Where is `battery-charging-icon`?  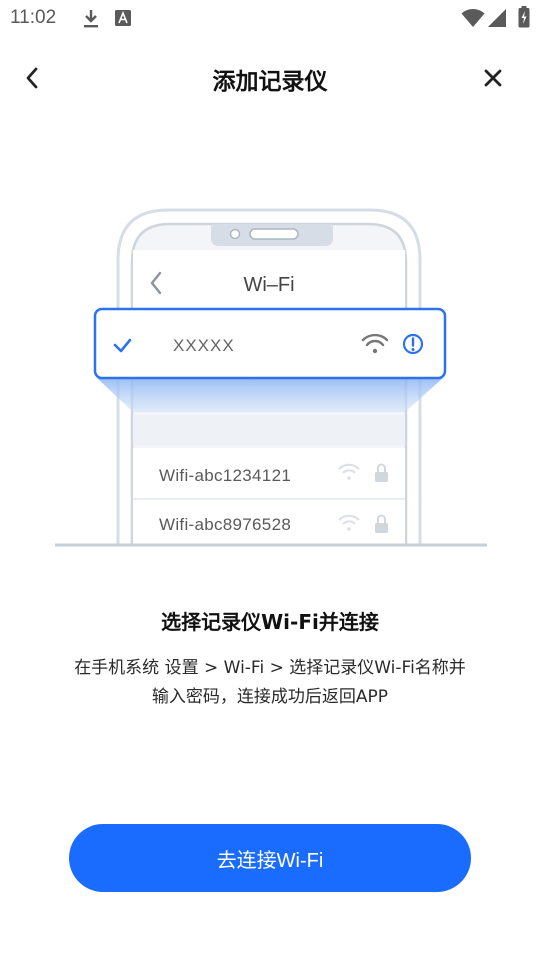
battery-charging-icon is located at coordinates (524, 19).